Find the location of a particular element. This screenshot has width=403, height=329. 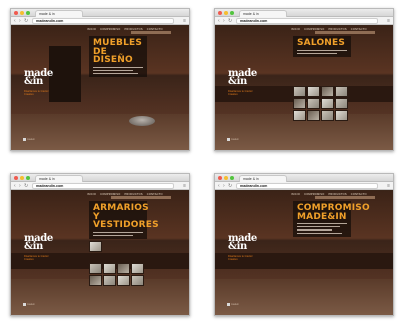

section-title: MUEBLES DE DISEÑO is located at coordinates (118, 51).